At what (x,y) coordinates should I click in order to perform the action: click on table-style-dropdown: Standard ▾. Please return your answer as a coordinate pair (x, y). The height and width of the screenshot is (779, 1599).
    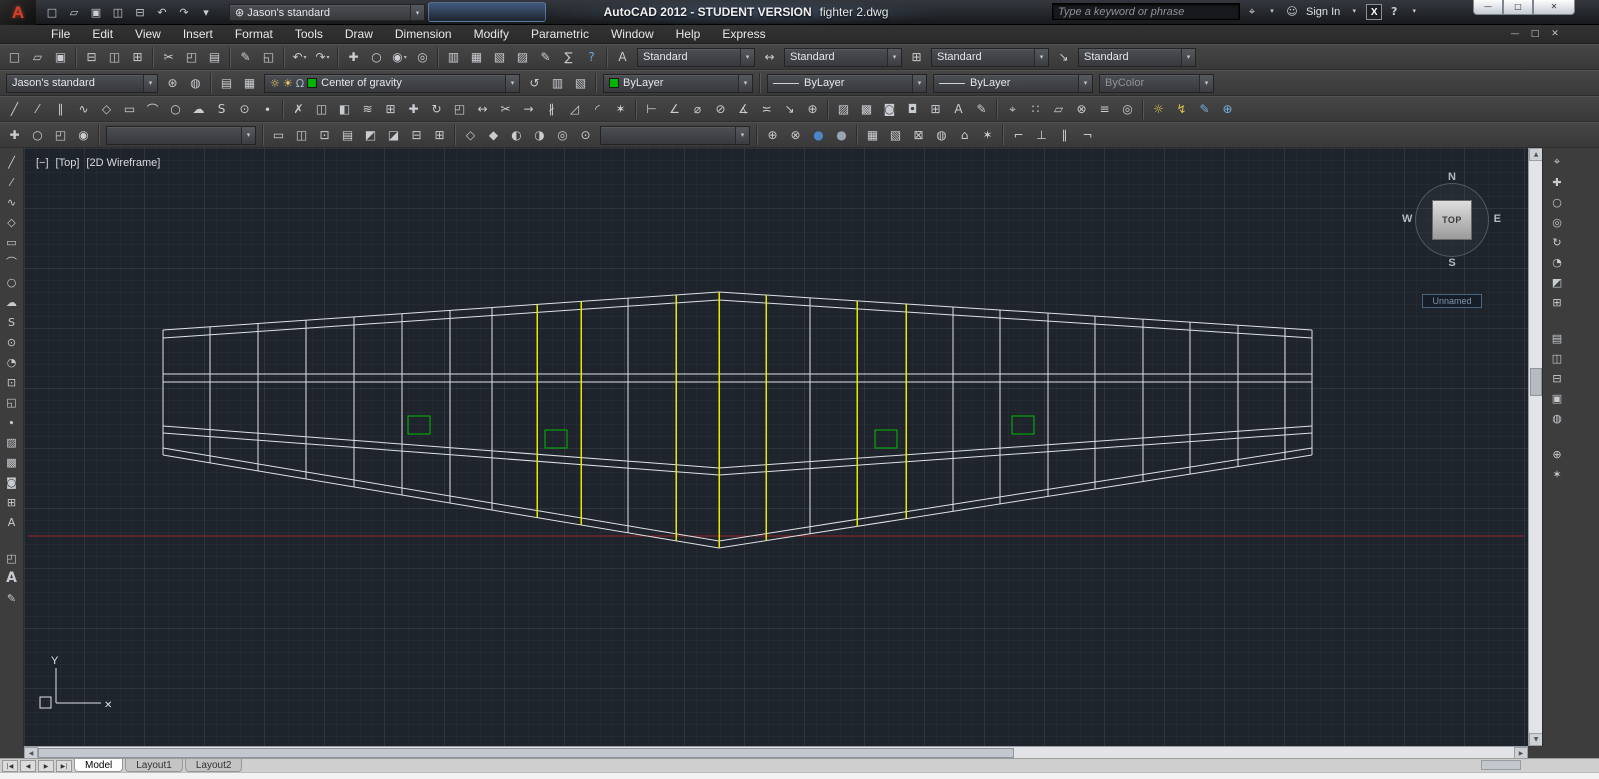
    Looking at the image, I should click on (990, 57).